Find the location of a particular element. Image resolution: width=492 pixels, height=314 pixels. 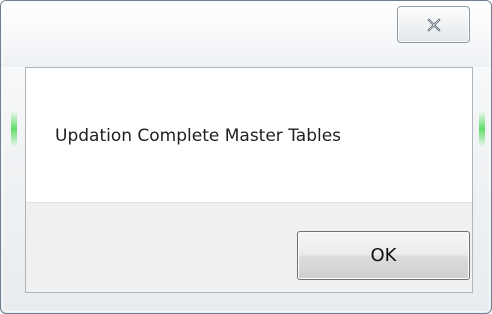

right-glow-accent is located at coordinates (482, 129).